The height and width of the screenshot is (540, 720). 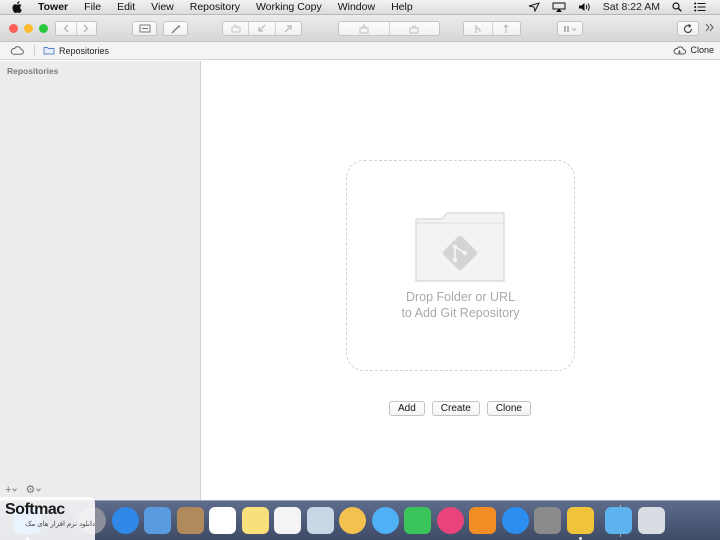 What do you see at coordinates (49, 51) in the screenshot?
I see `repository-folder-icon` at bounding box center [49, 51].